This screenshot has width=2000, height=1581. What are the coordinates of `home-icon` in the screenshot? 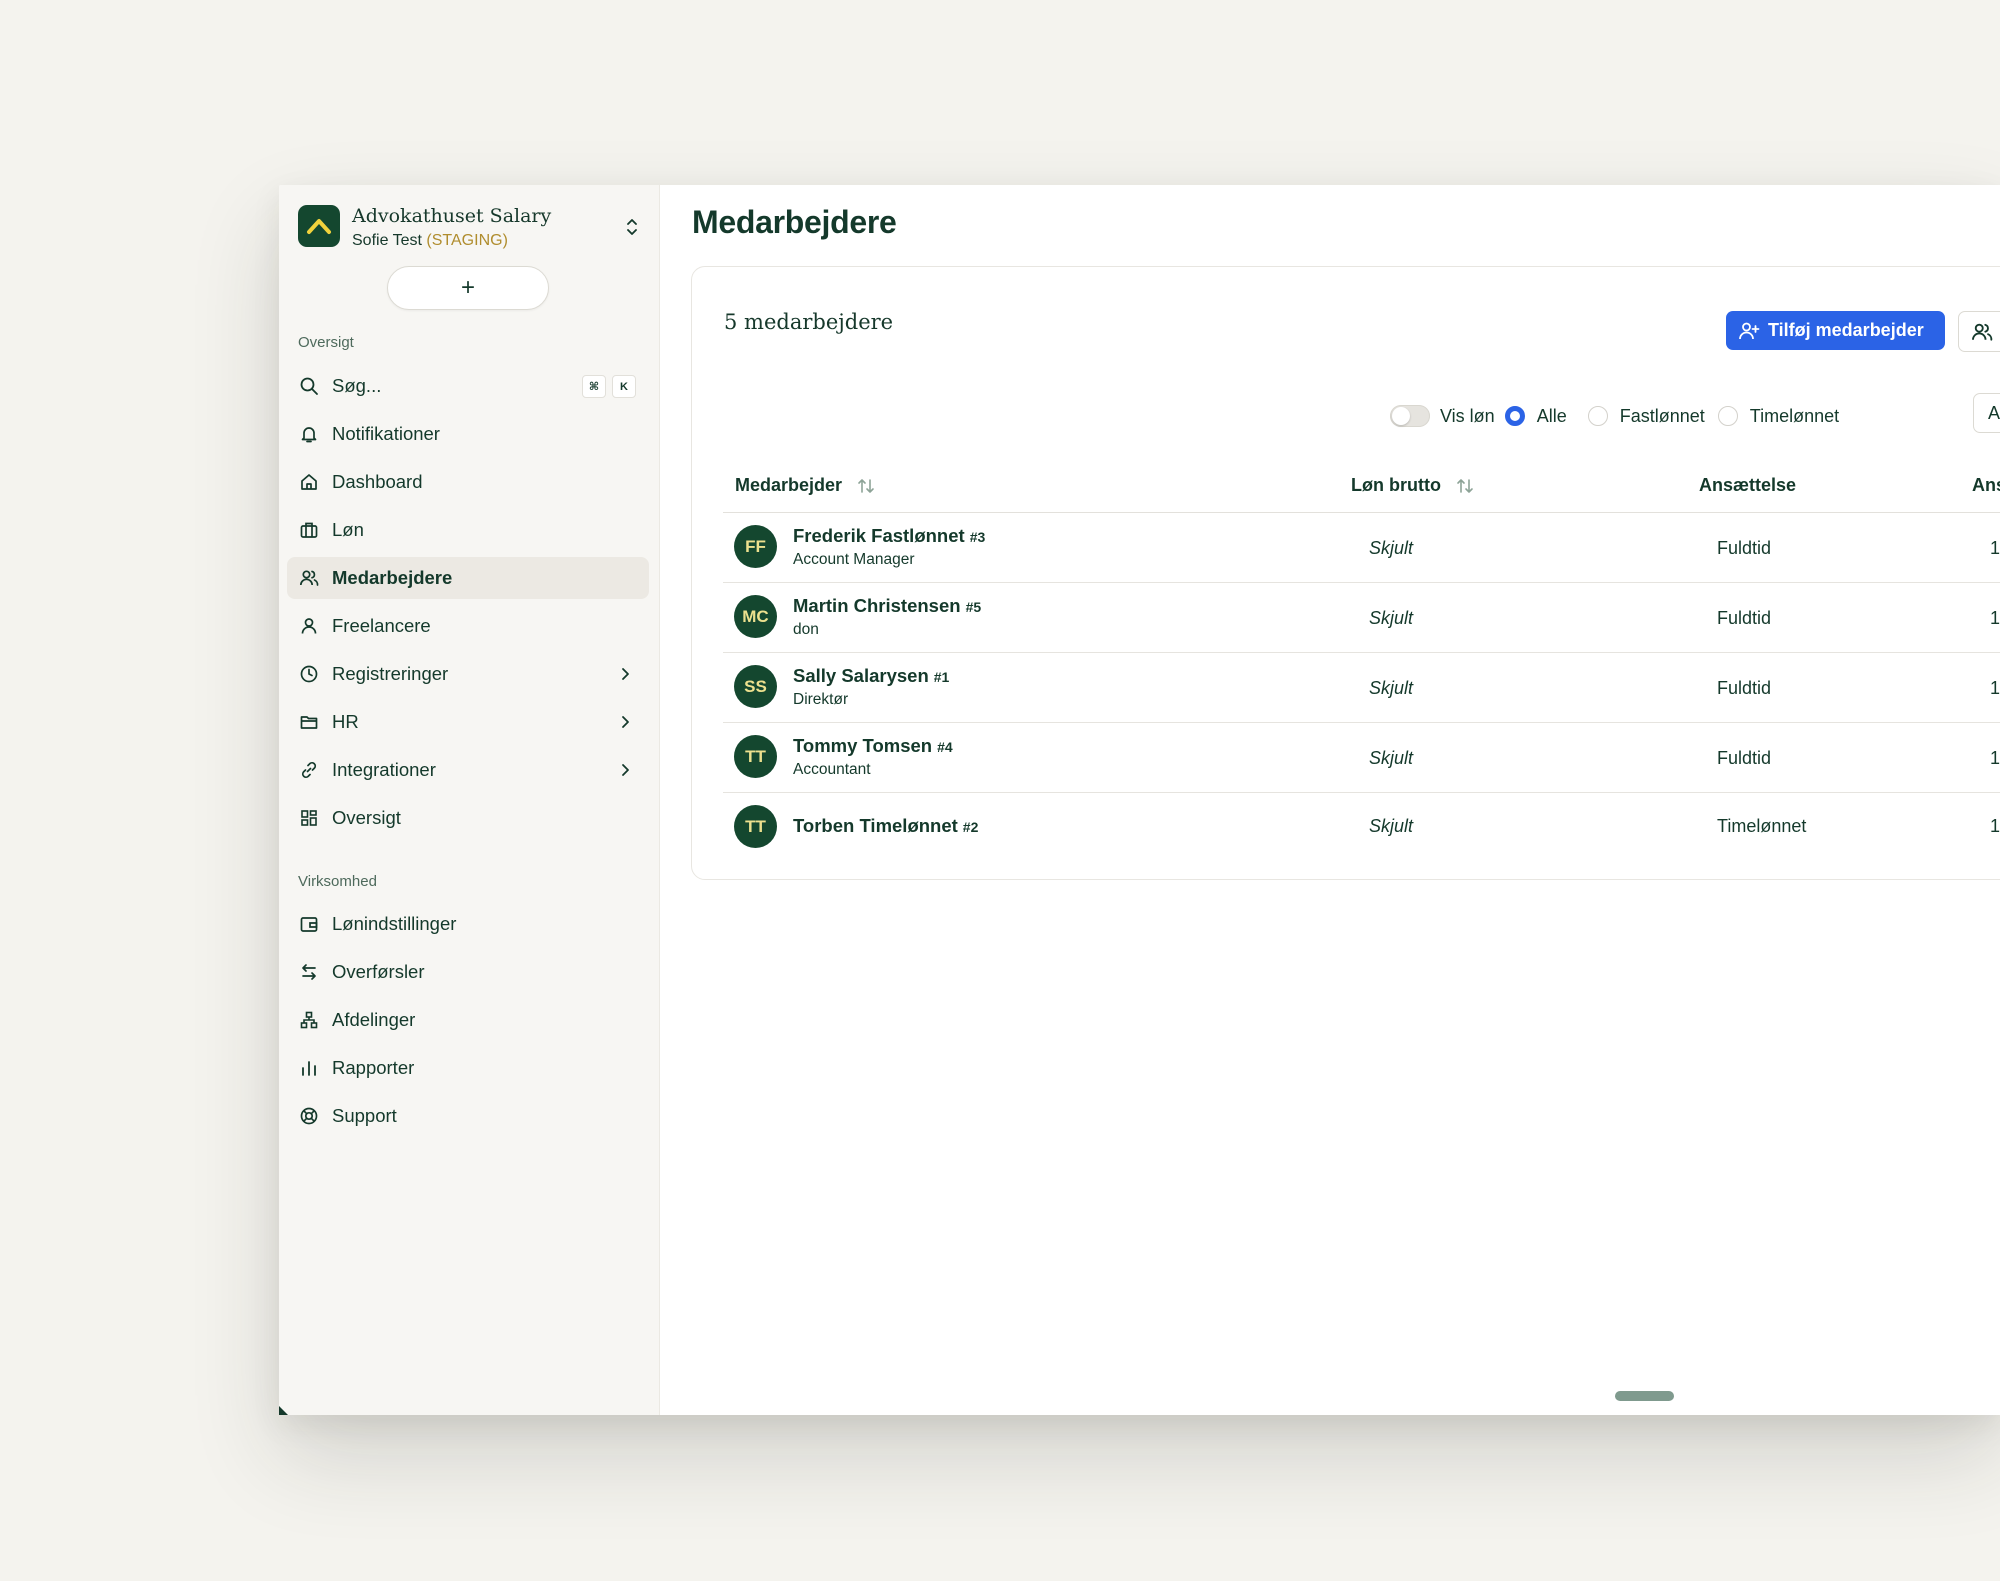 It's located at (309, 482).